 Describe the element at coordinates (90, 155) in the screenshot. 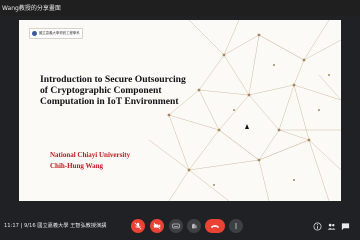

I see `slide-organization: National Chiayi University` at that location.